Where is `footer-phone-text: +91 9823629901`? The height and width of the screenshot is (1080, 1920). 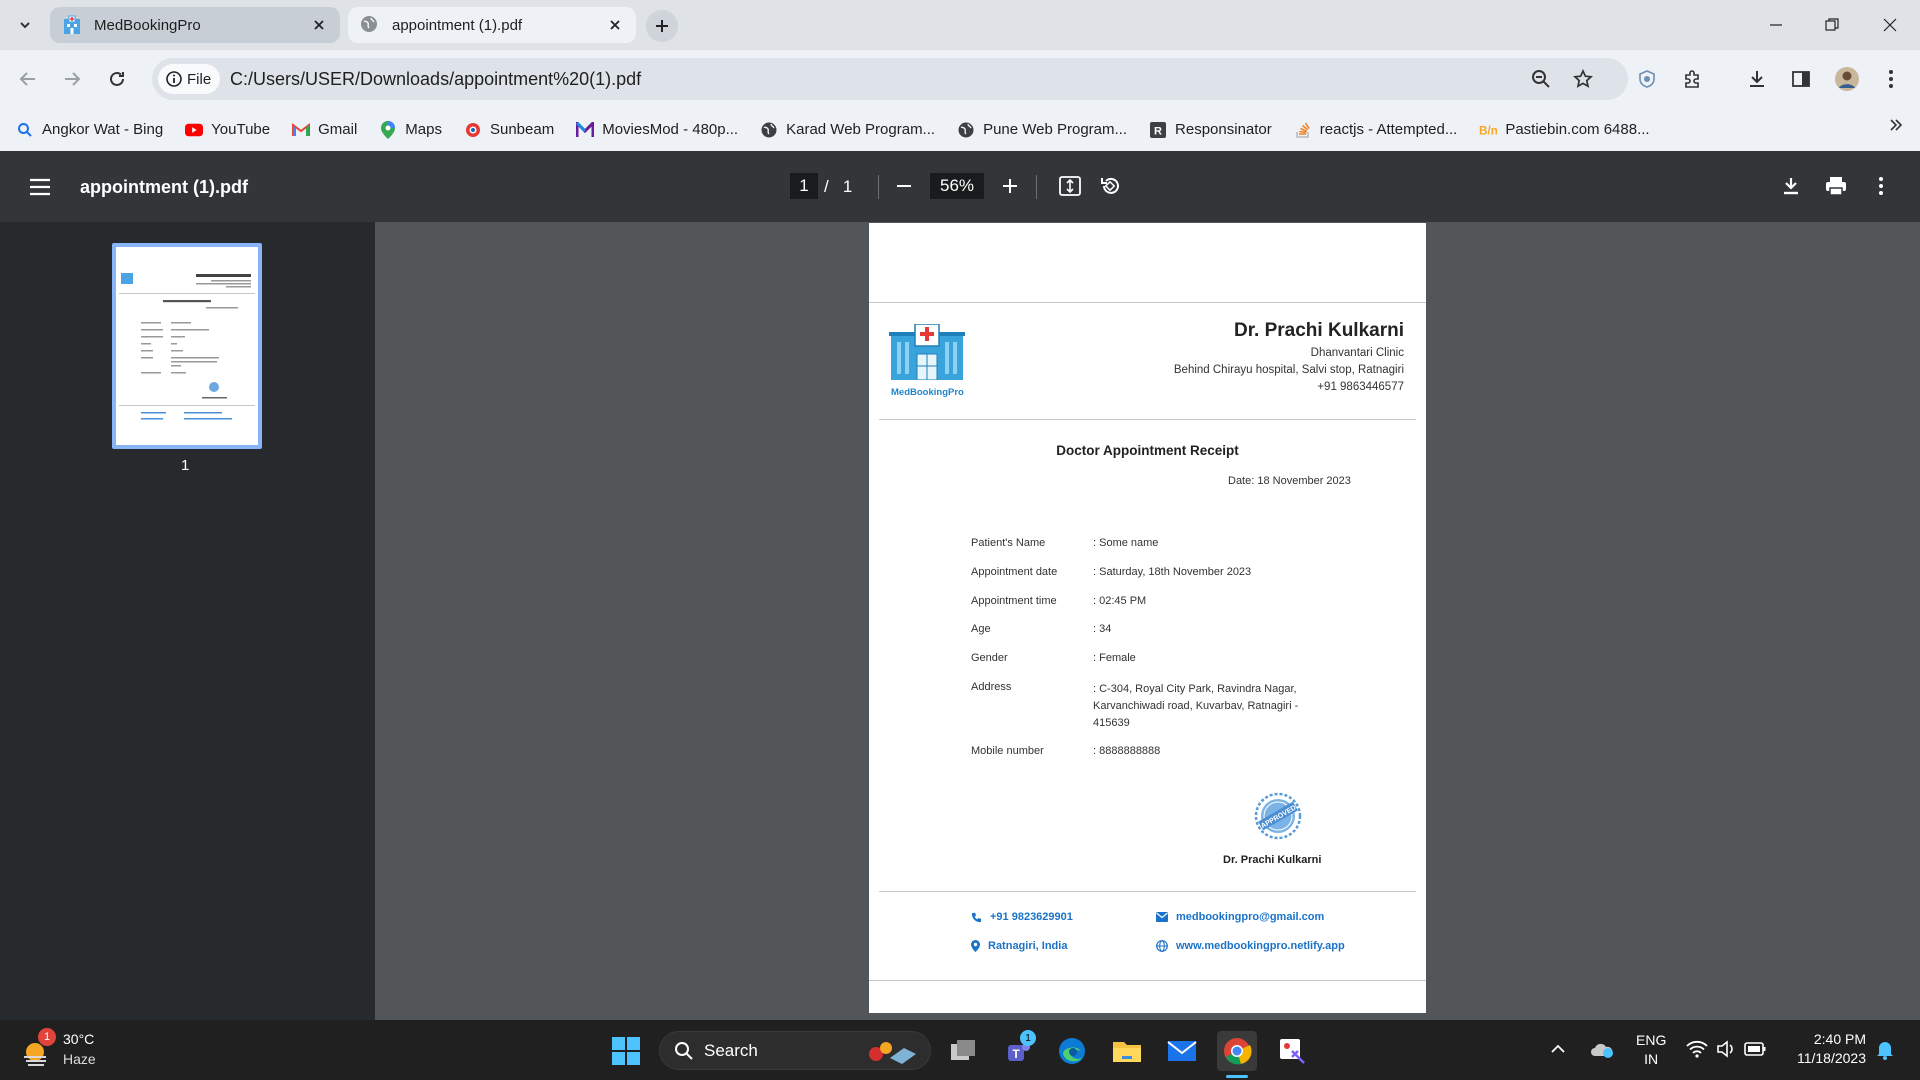
footer-phone-text: +91 9823629901 is located at coordinates (1031, 917).